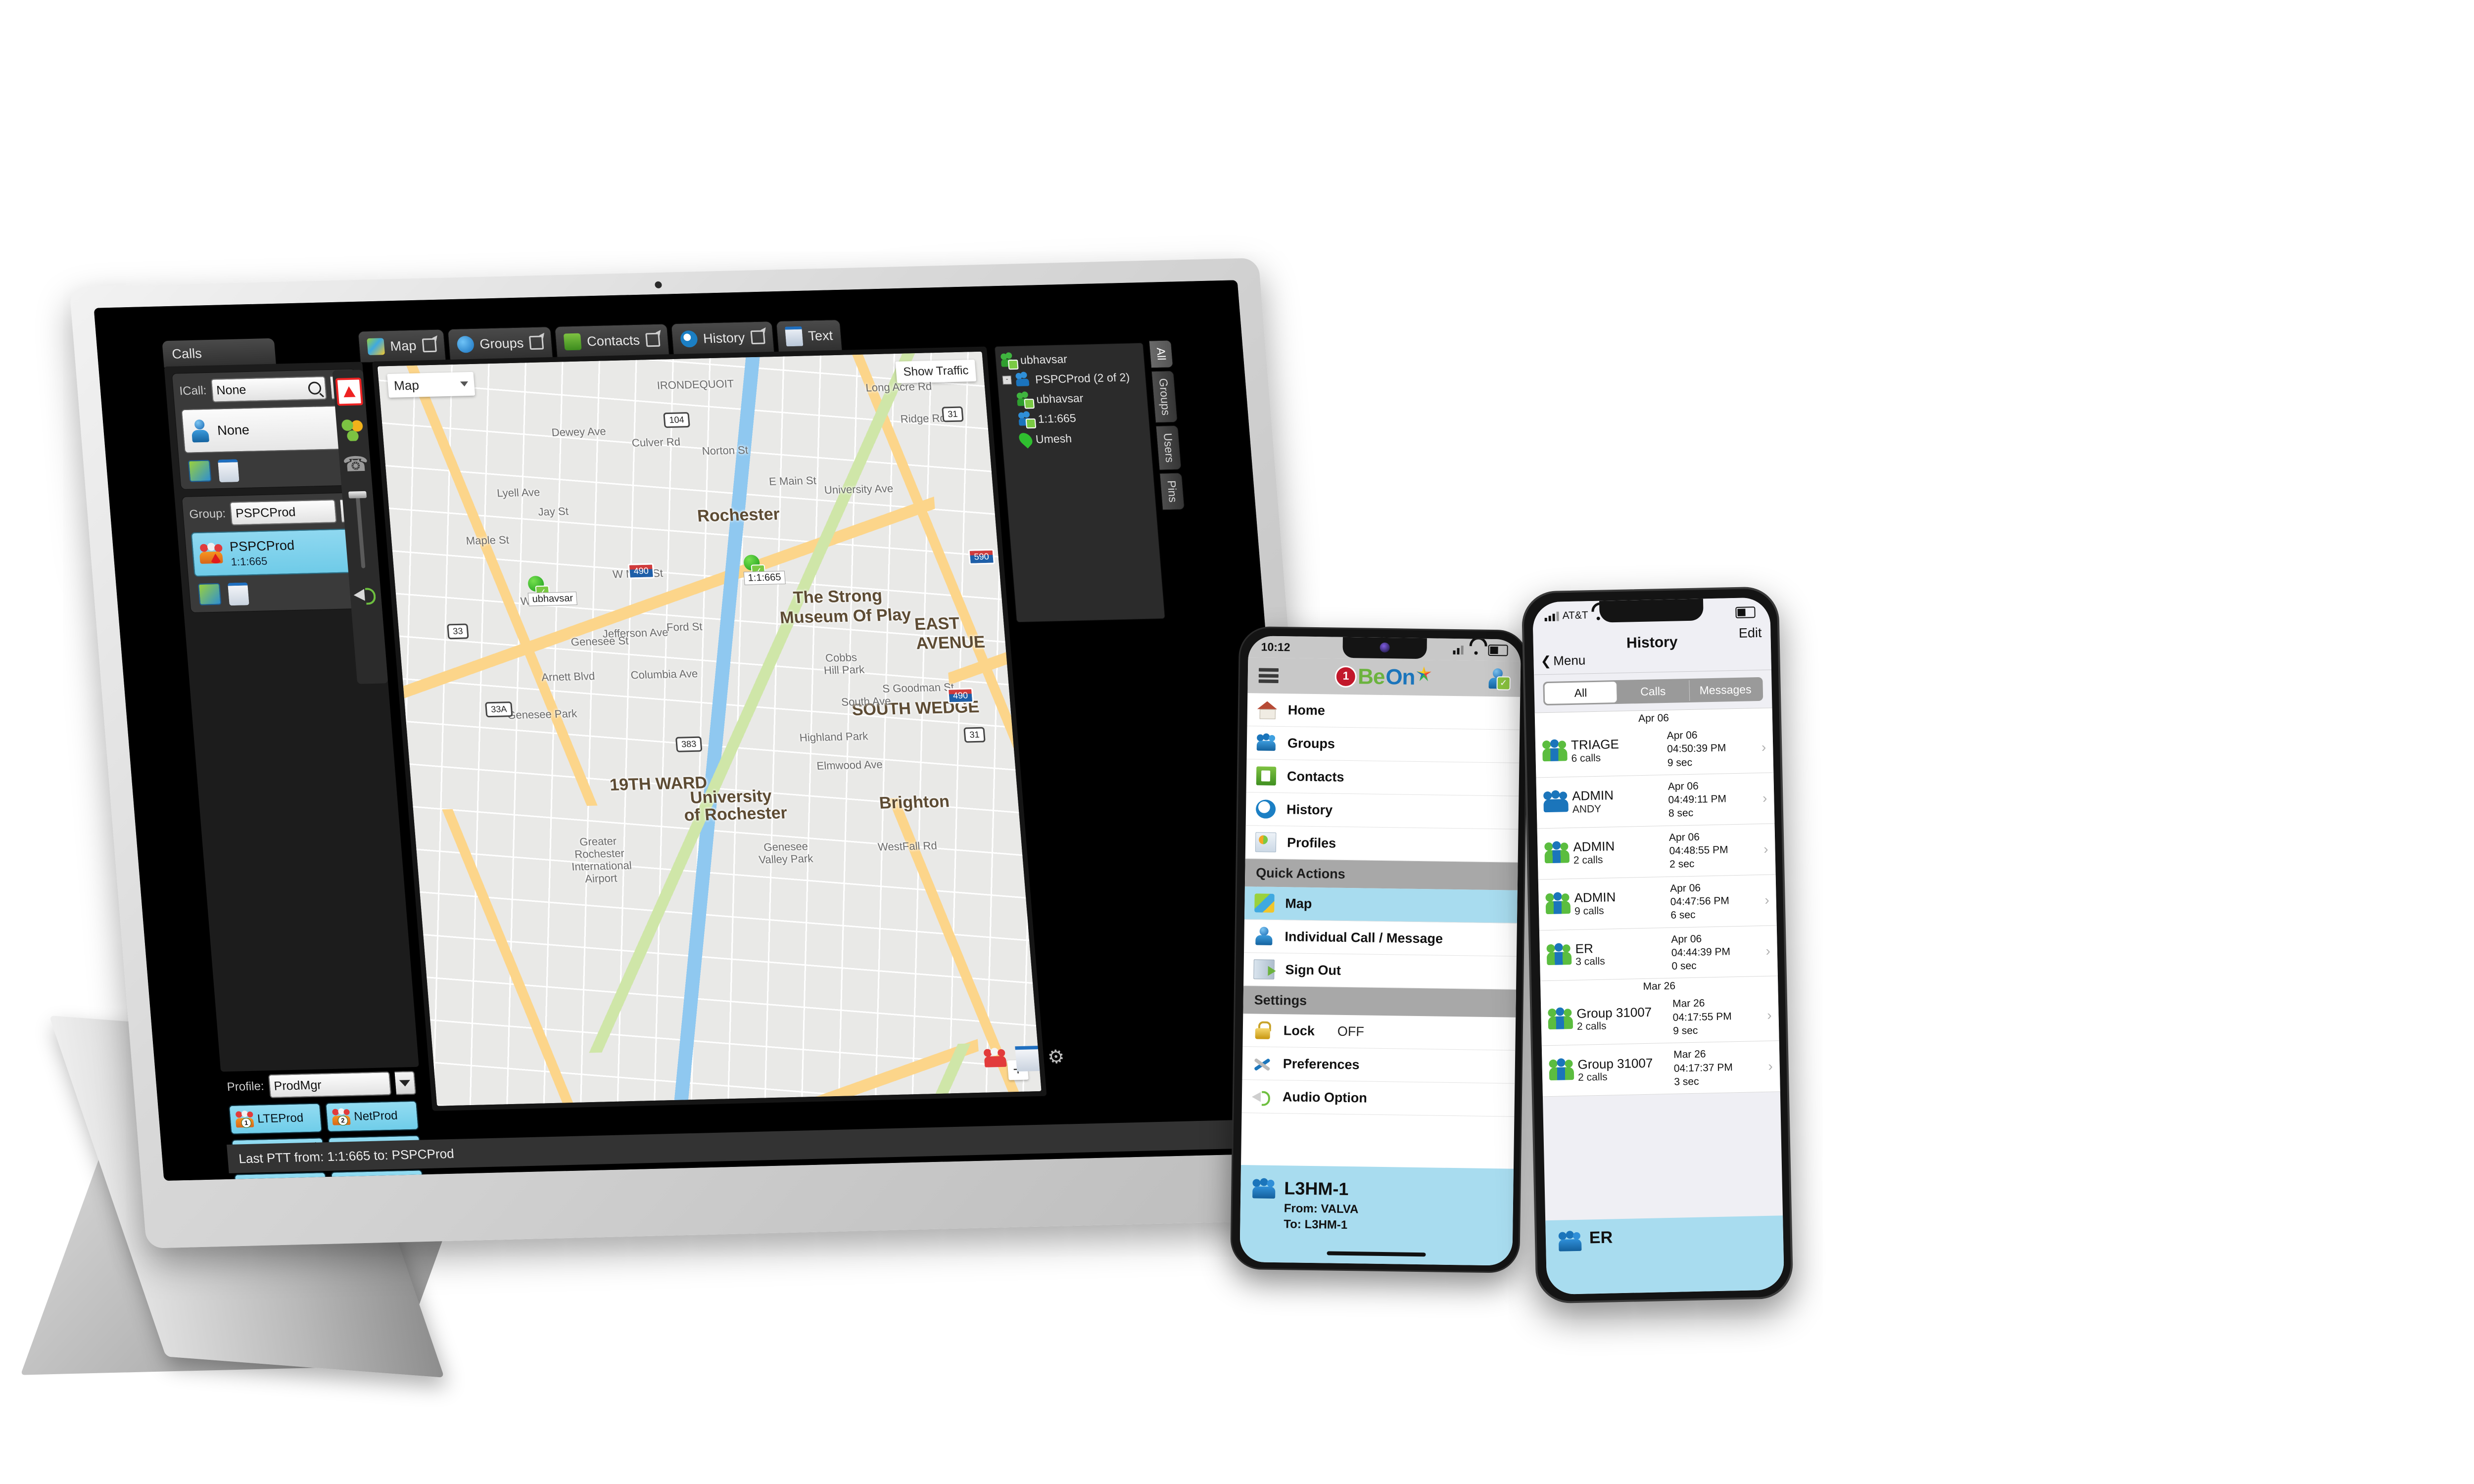  What do you see at coordinates (641, 571) in the screenshot?
I see `map-route-shield: 490` at bounding box center [641, 571].